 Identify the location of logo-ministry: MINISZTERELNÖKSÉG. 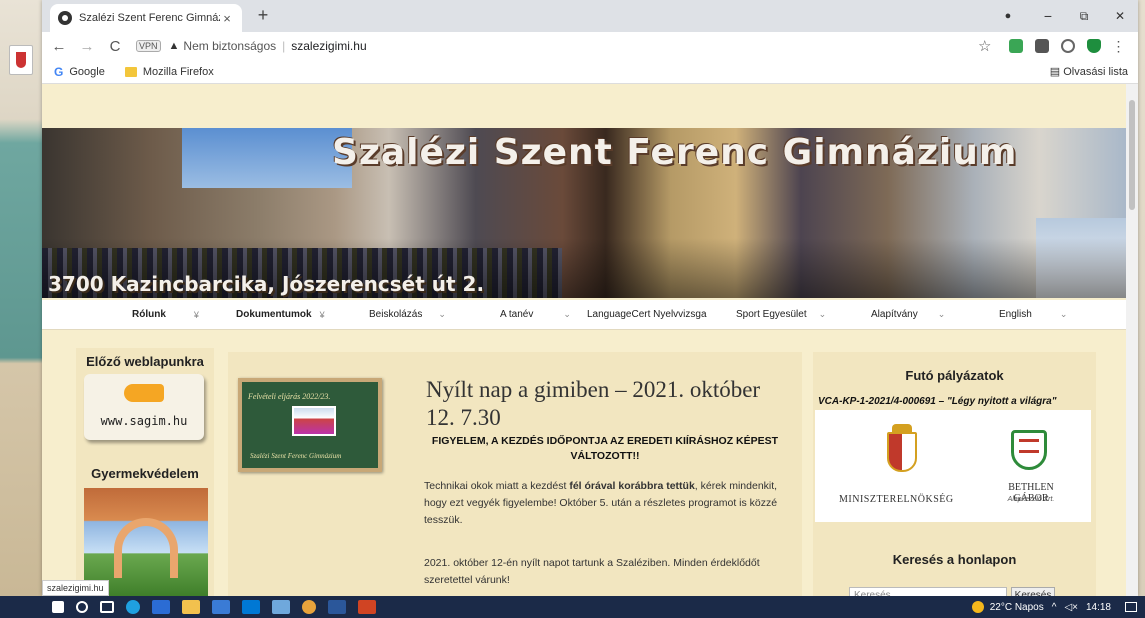
(896, 499).